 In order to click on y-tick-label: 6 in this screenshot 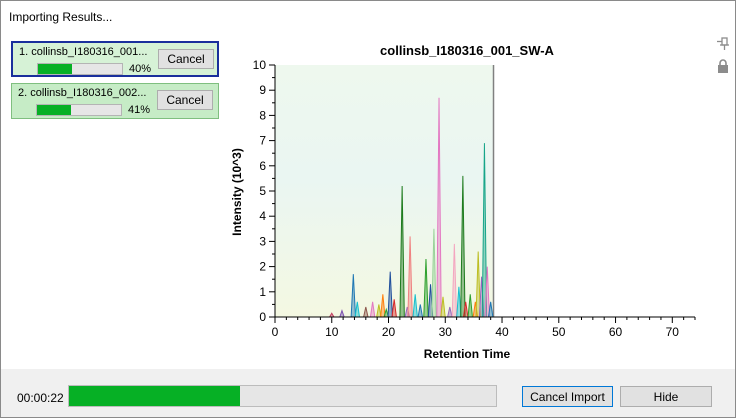, I will do `click(262, 166)`.